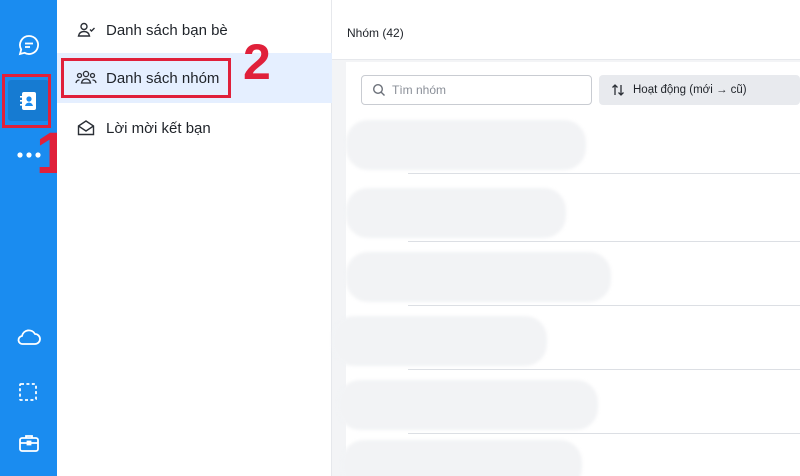 This screenshot has width=800, height=476. Describe the element at coordinates (476, 90) in the screenshot. I see `search-input: Tìm nhóm` at that location.